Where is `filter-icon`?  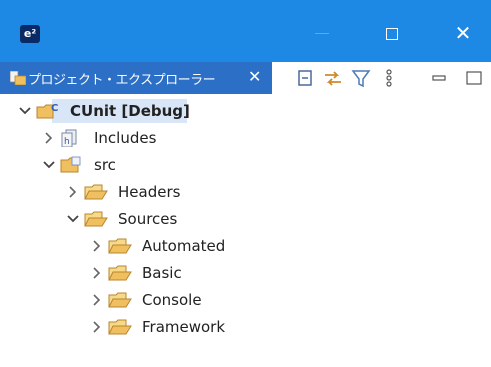 filter-icon is located at coordinates (361, 78).